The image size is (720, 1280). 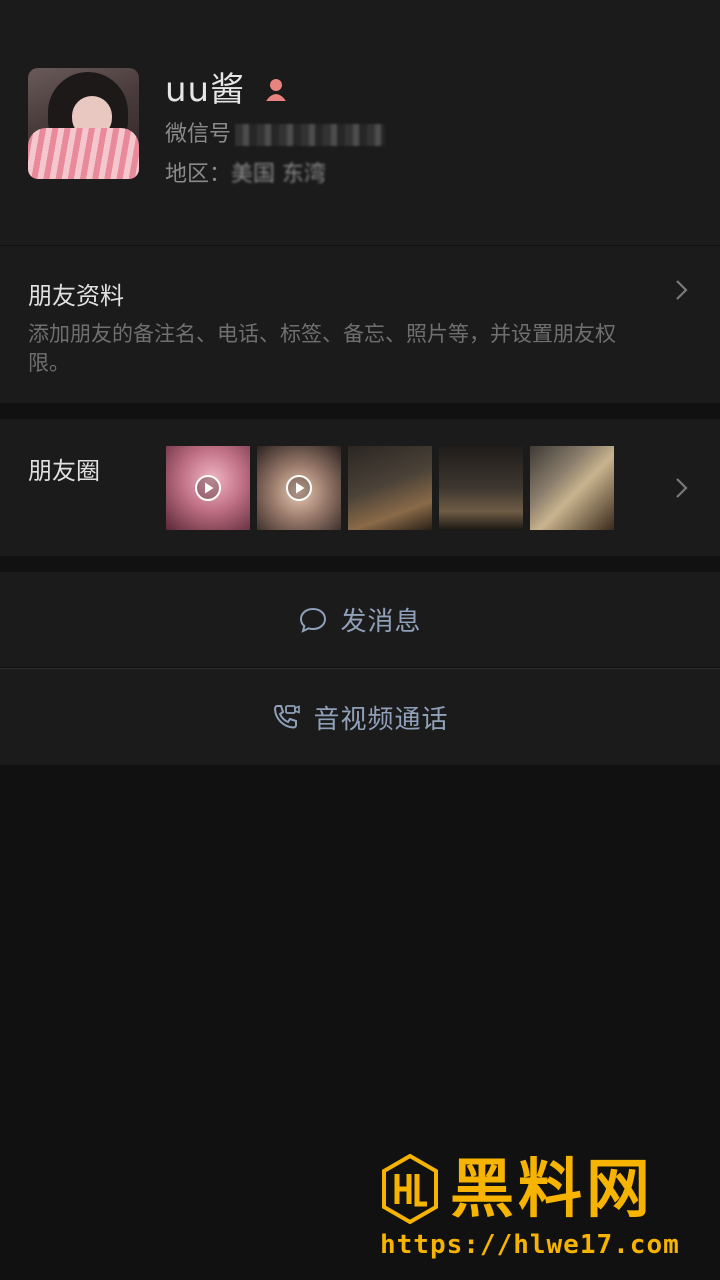 I want to click on female-person-icon, so click(x=276, y=90).